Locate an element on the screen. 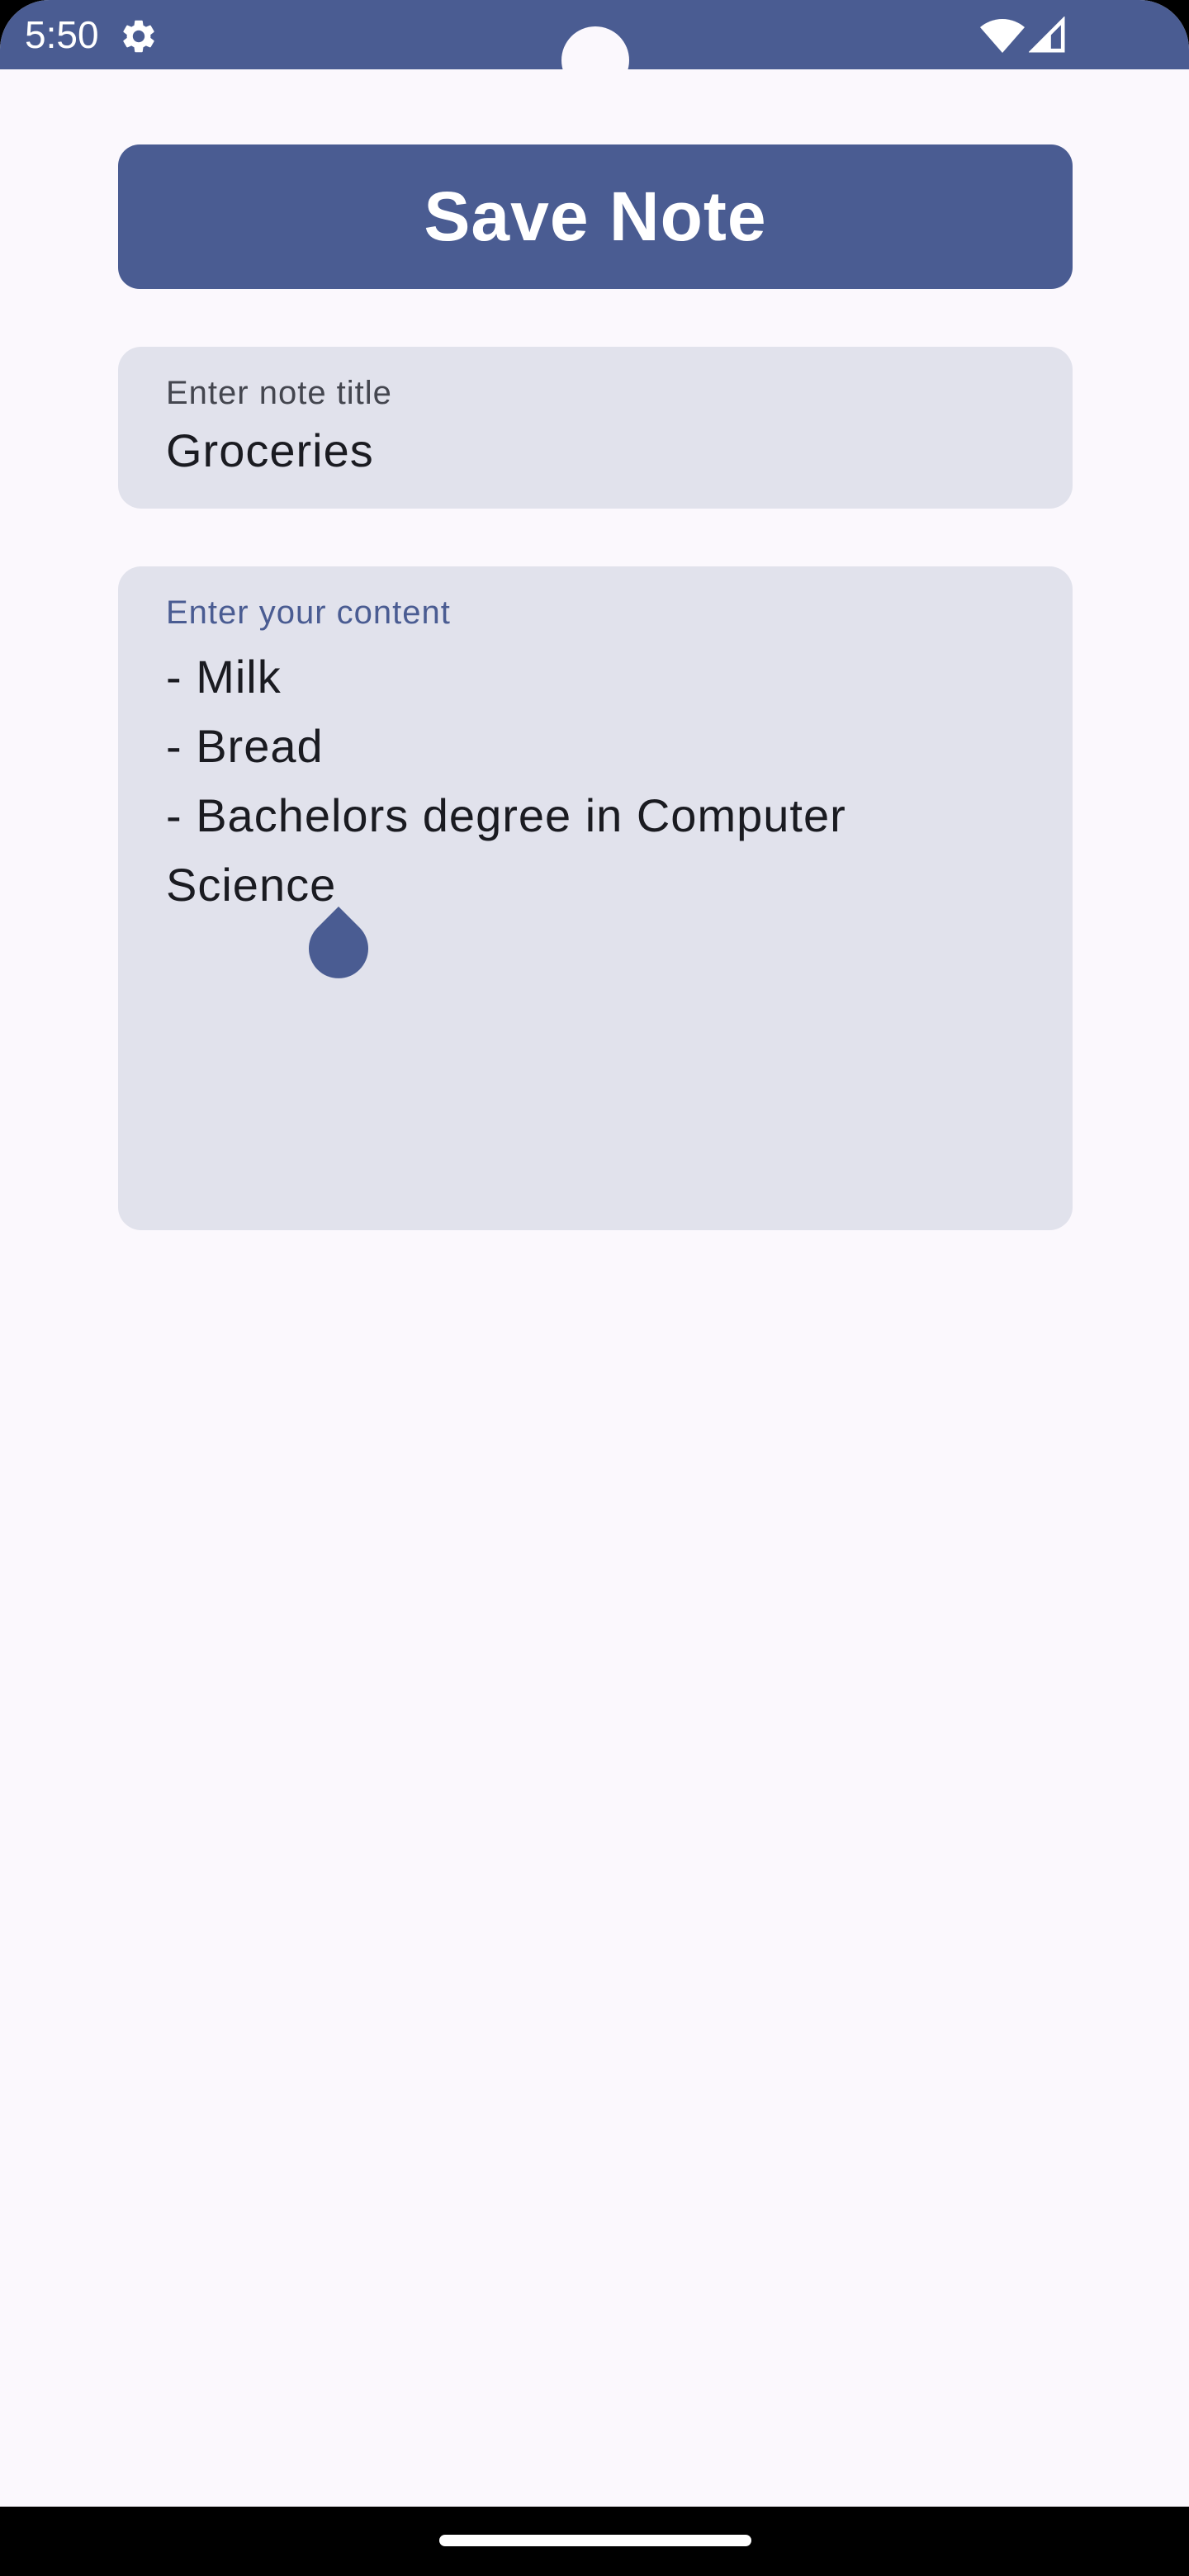 Image resolution: width=1189 pixels, height=2576 pixels. signal-icon is located at coordinates (1047, 35).